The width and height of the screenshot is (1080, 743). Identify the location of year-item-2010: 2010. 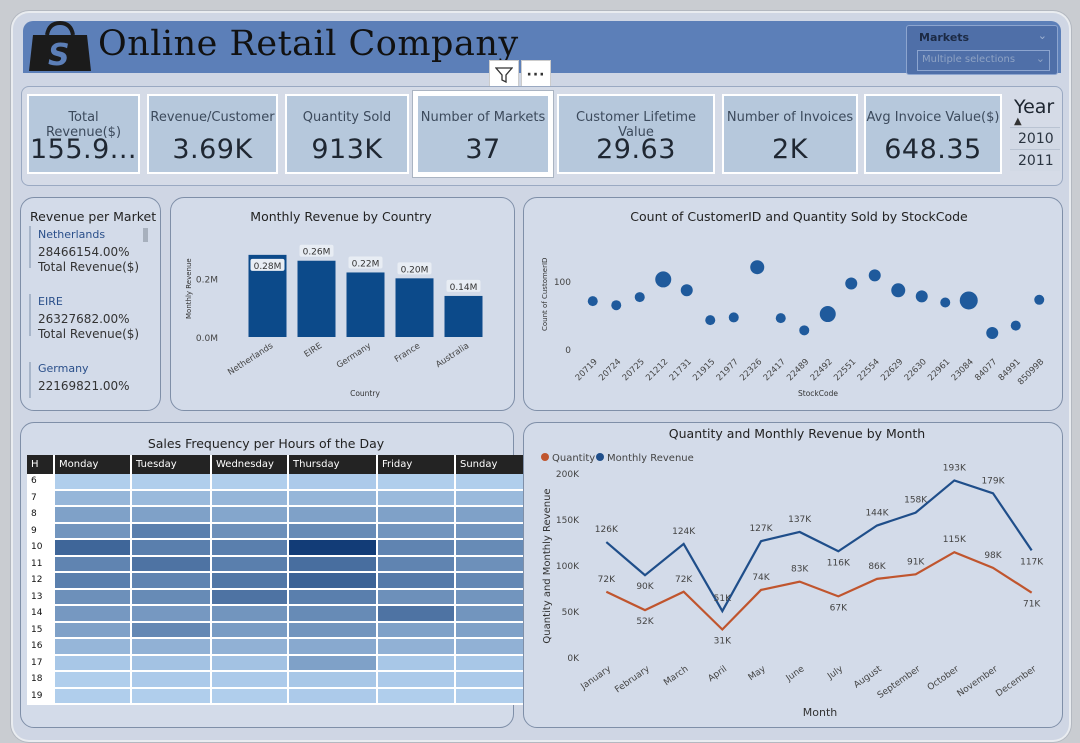
(1035, 138).